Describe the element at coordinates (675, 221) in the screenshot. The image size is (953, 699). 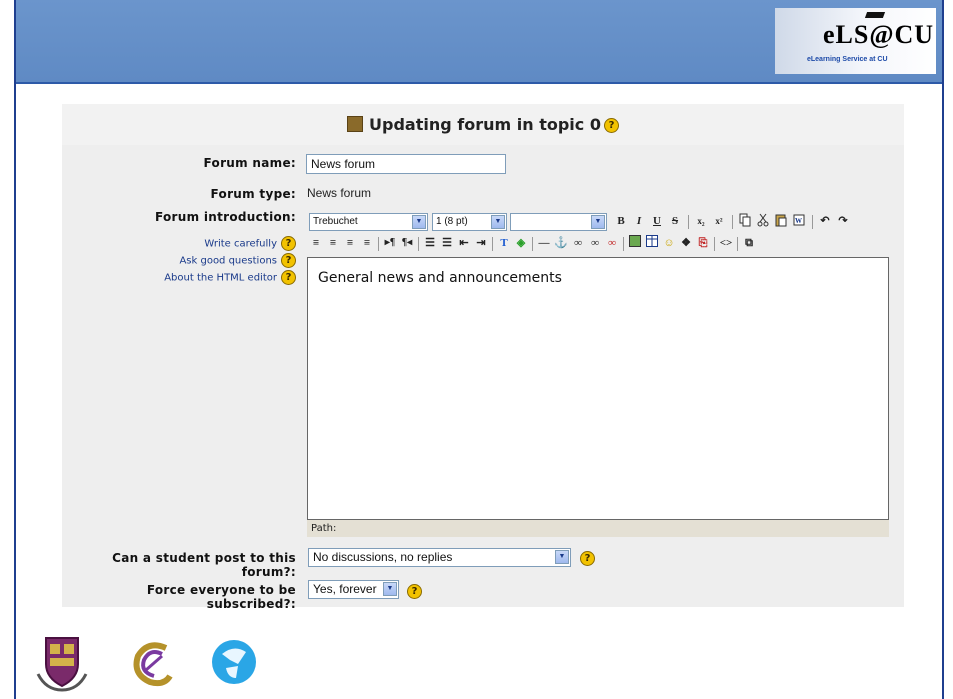
I see `strikethrough-button: S` at that location.